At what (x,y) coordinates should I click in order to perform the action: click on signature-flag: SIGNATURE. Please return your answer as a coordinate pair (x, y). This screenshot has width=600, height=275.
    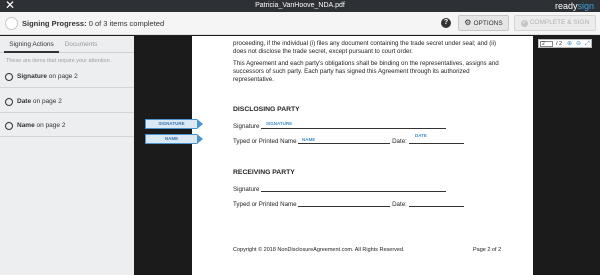
    Looking at the image, I should click on (174, 124).